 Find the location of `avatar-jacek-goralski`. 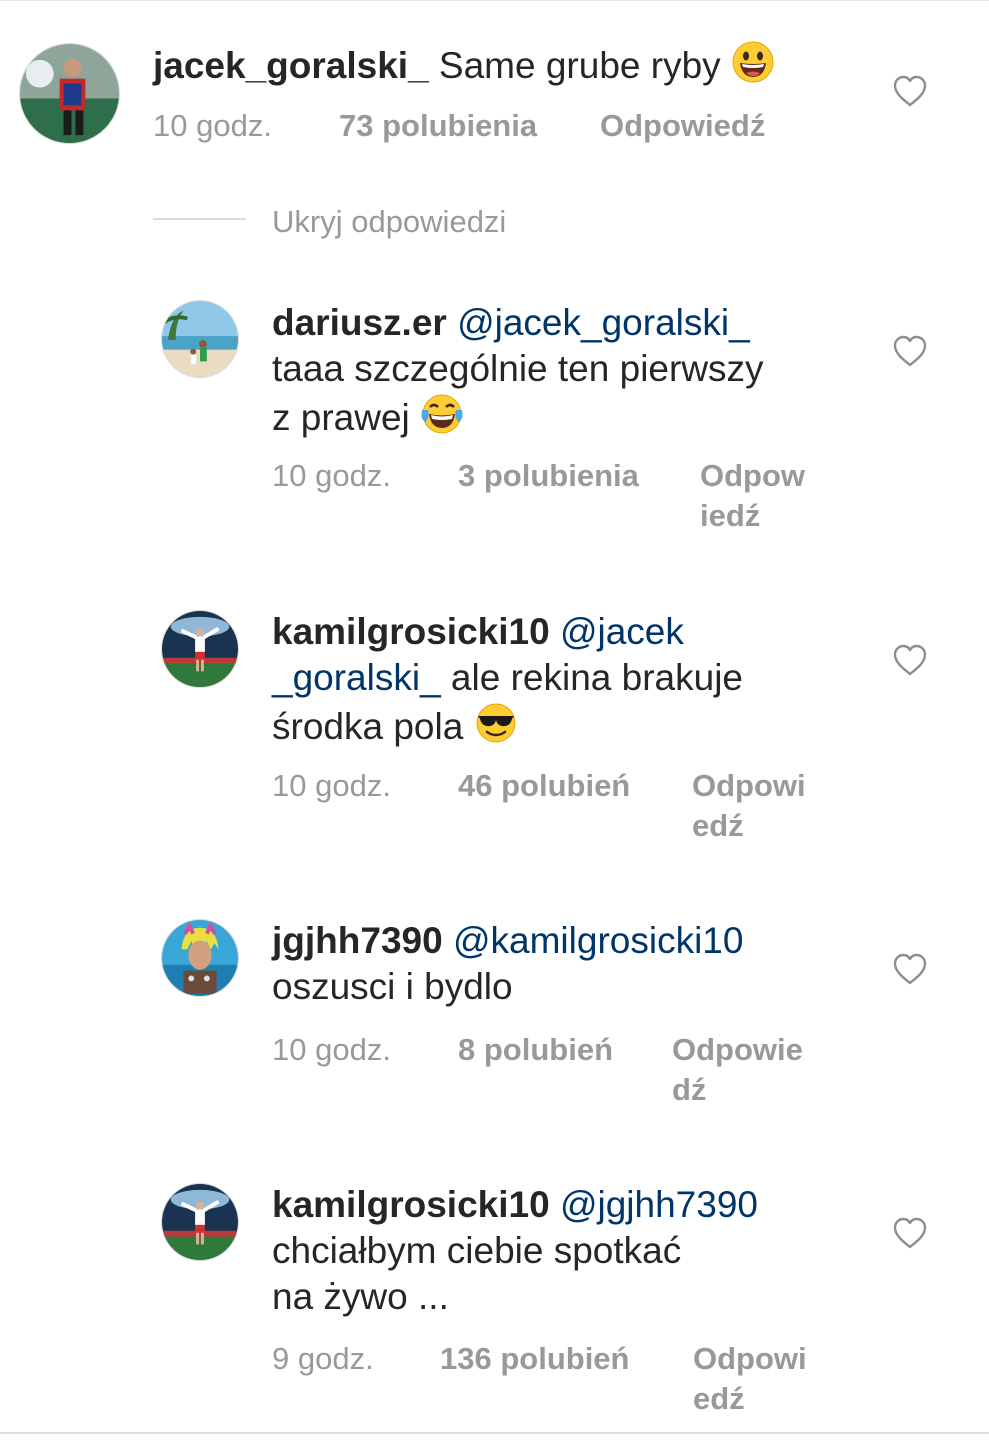

avatar-jacek-goralski is located at coordinates (69, 93).